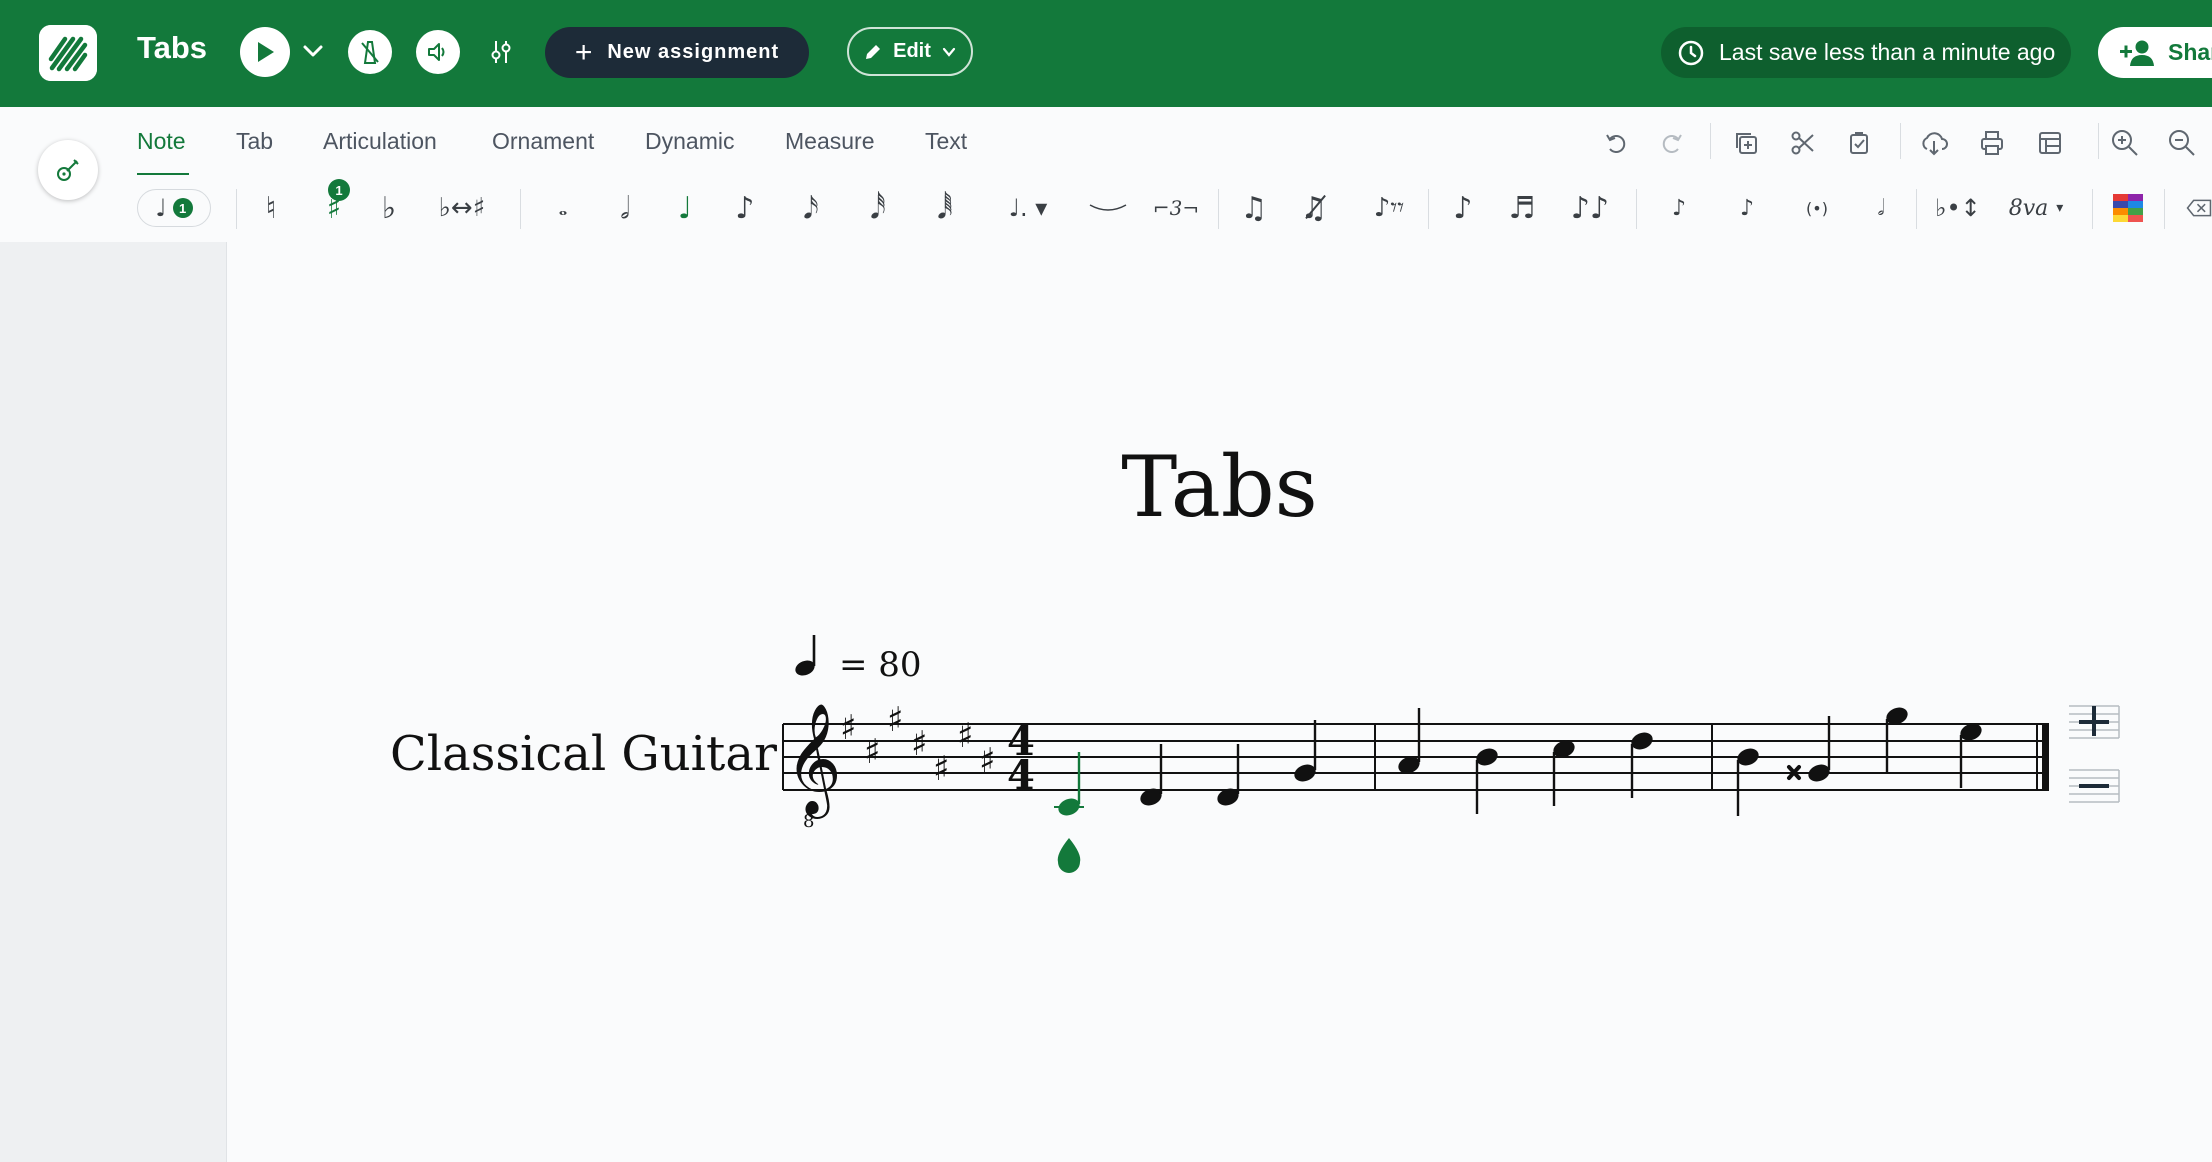  Describe the element at coordinates (689, 141) in the screenshot. I see `tab-dynamic: Dynamic` at that location.